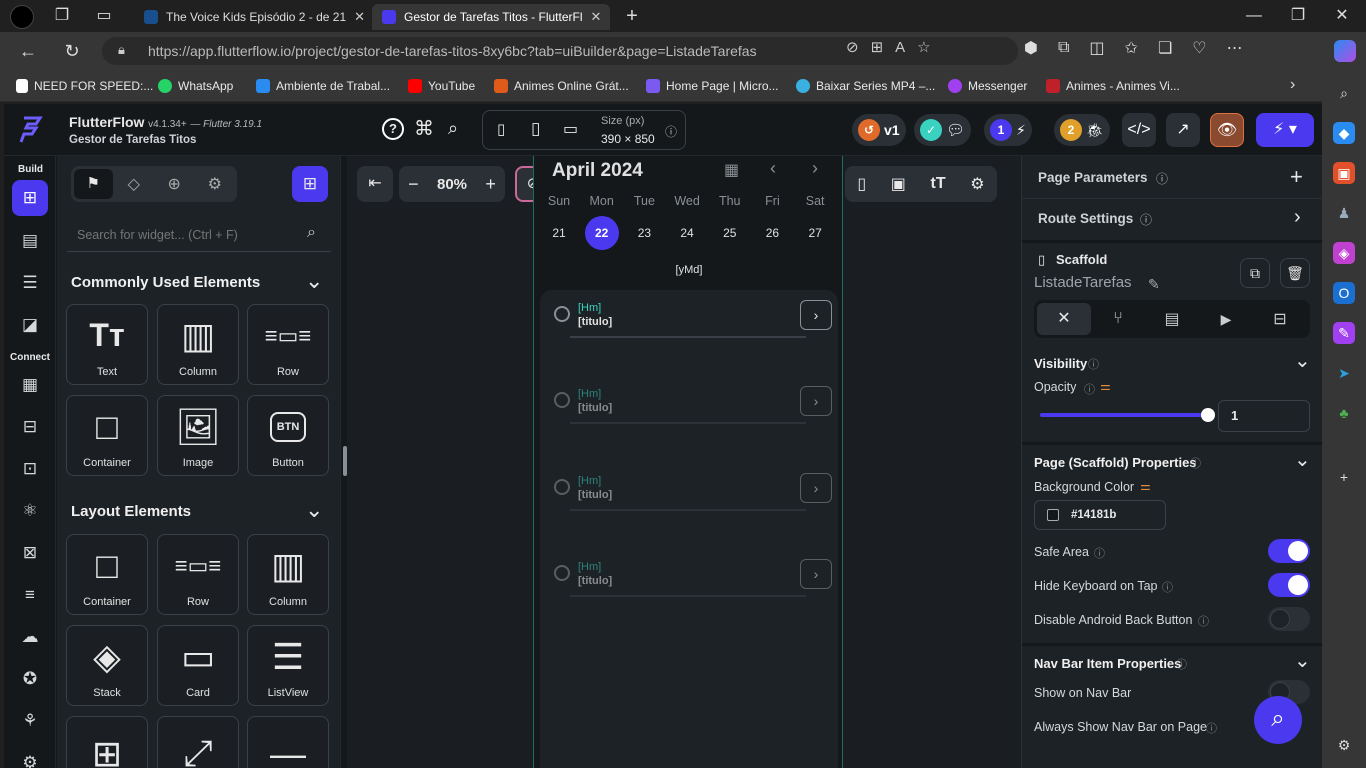 Image resolution: width=1366 pixels, height=768 pixels. Describe the element at coordinates (977, 184) in the screenshot. I see `canvas-settings-icon: ⚙` at that location.